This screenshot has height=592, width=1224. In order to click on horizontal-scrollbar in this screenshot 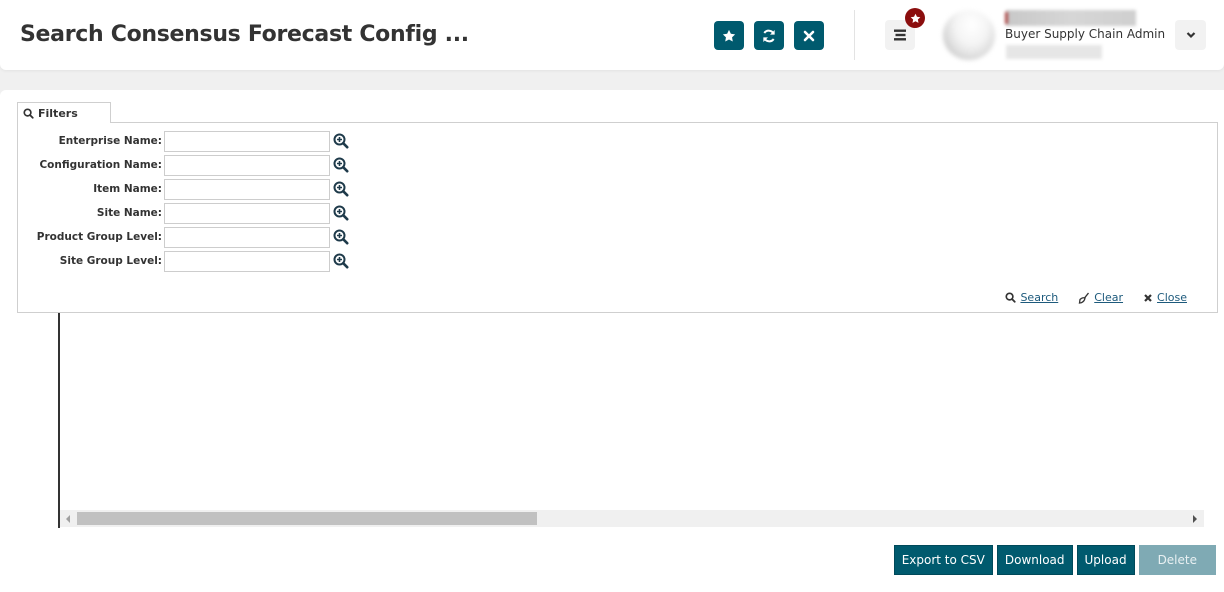, I will do `click(632, 518)`.